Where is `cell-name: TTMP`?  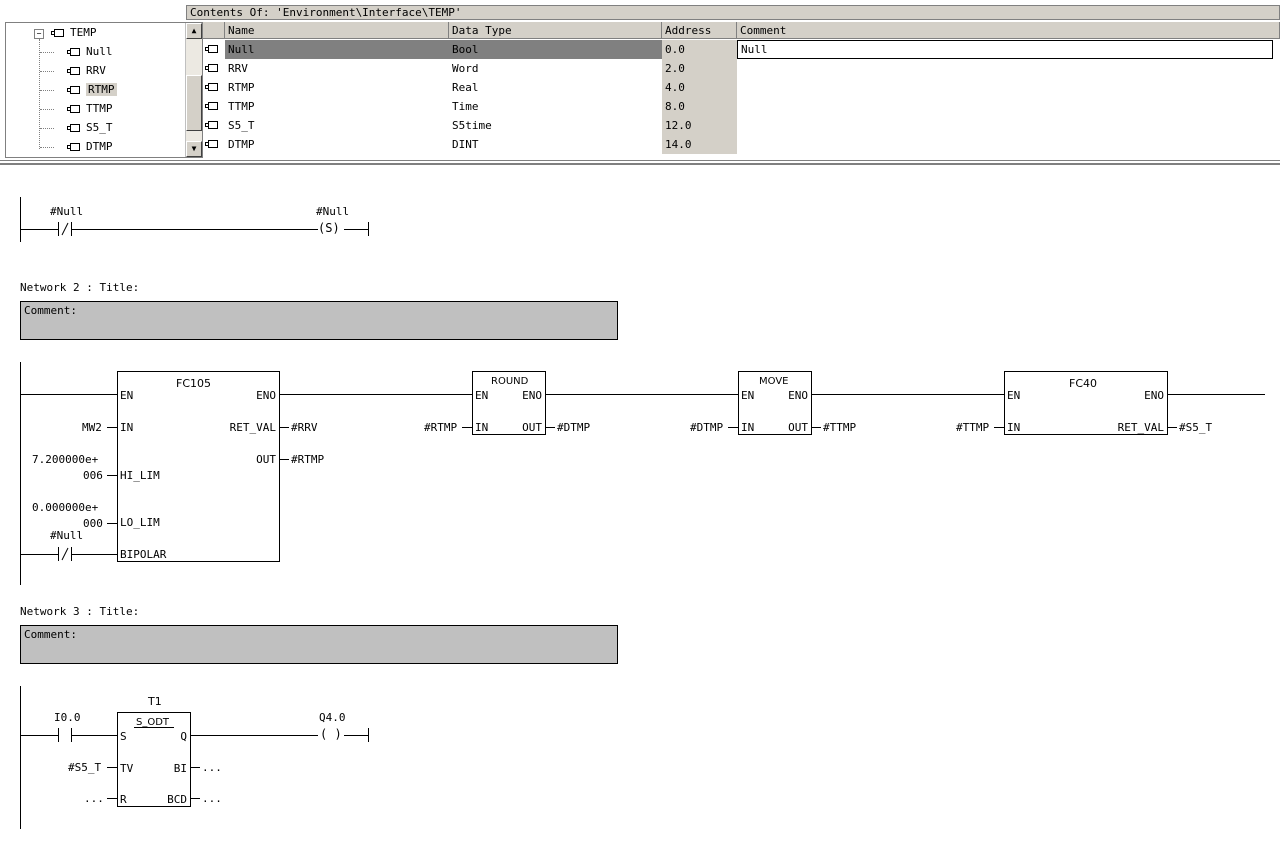
cell-name: TTMP is located at coordinates (337, 106).